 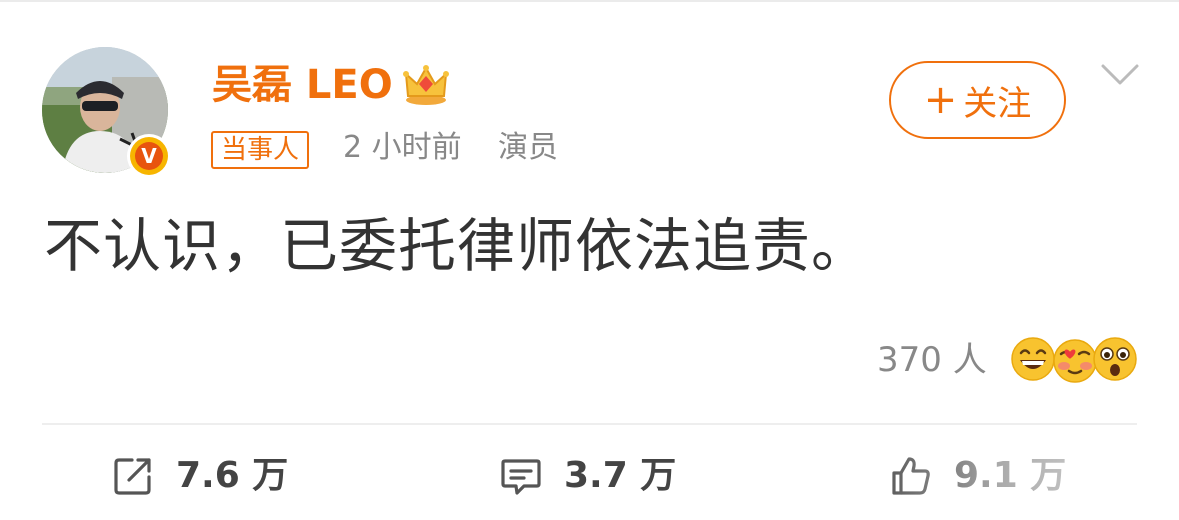 I want to click on comment-button: 3.7 万, so click(x=588, y=476).